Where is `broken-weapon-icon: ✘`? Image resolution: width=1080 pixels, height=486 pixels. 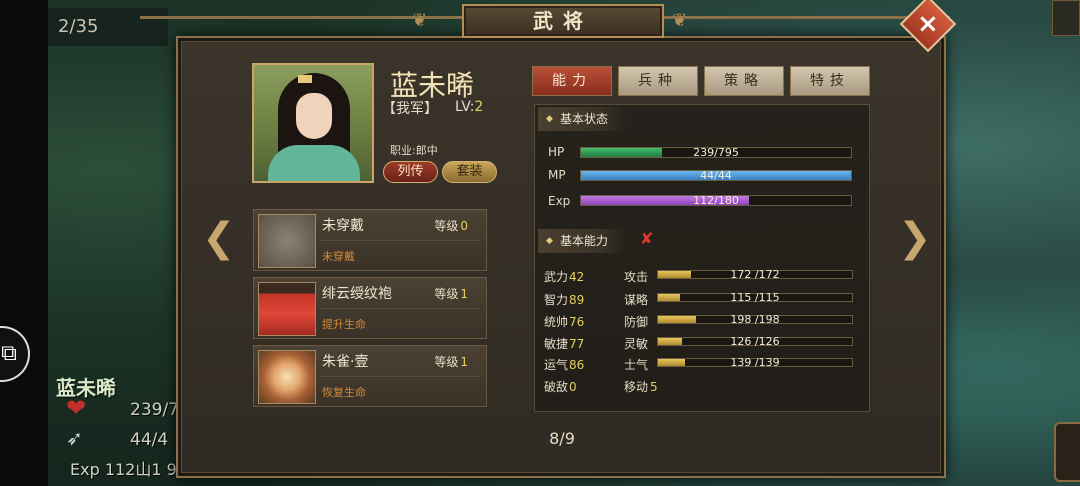
broken-weapon-icon: ✘ is located at coordinates (647, 238).